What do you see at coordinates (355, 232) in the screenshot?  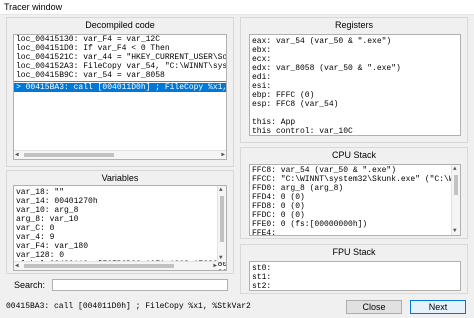 I see `cpu-stack-line: FFE4:` at bounding box center [355, 232].